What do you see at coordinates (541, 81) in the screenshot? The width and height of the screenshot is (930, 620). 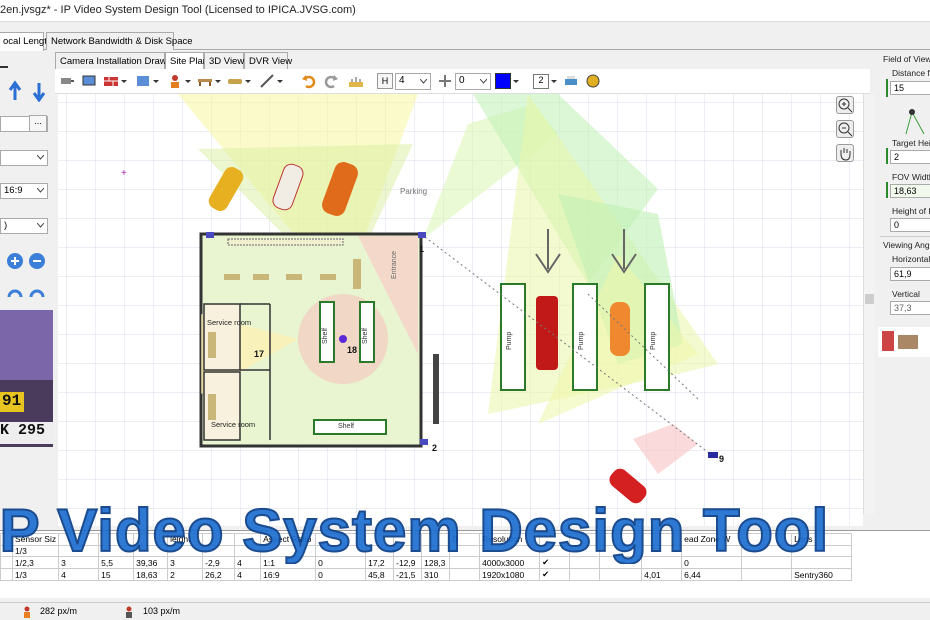 I see `line-width-combo: 2` at bounding box center [541, 81].